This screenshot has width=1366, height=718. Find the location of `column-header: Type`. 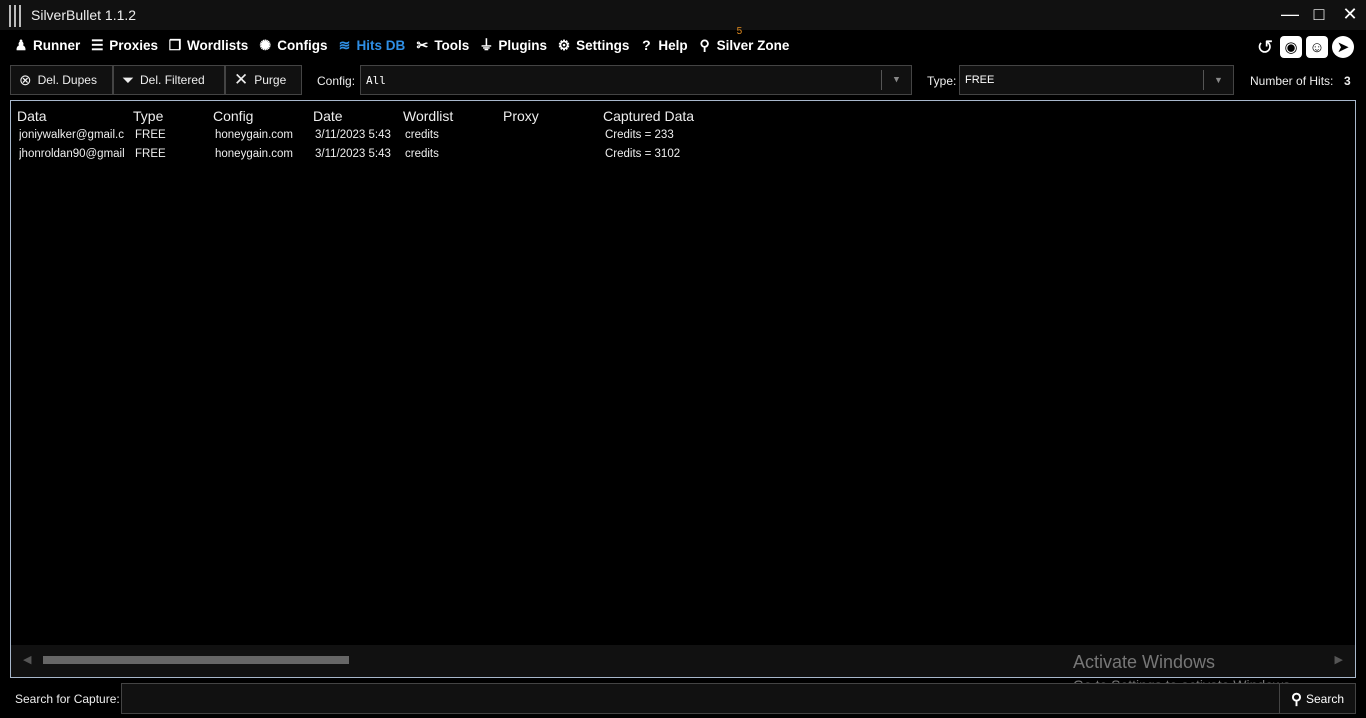

column-header: Type is located at coordinates (171, 116).